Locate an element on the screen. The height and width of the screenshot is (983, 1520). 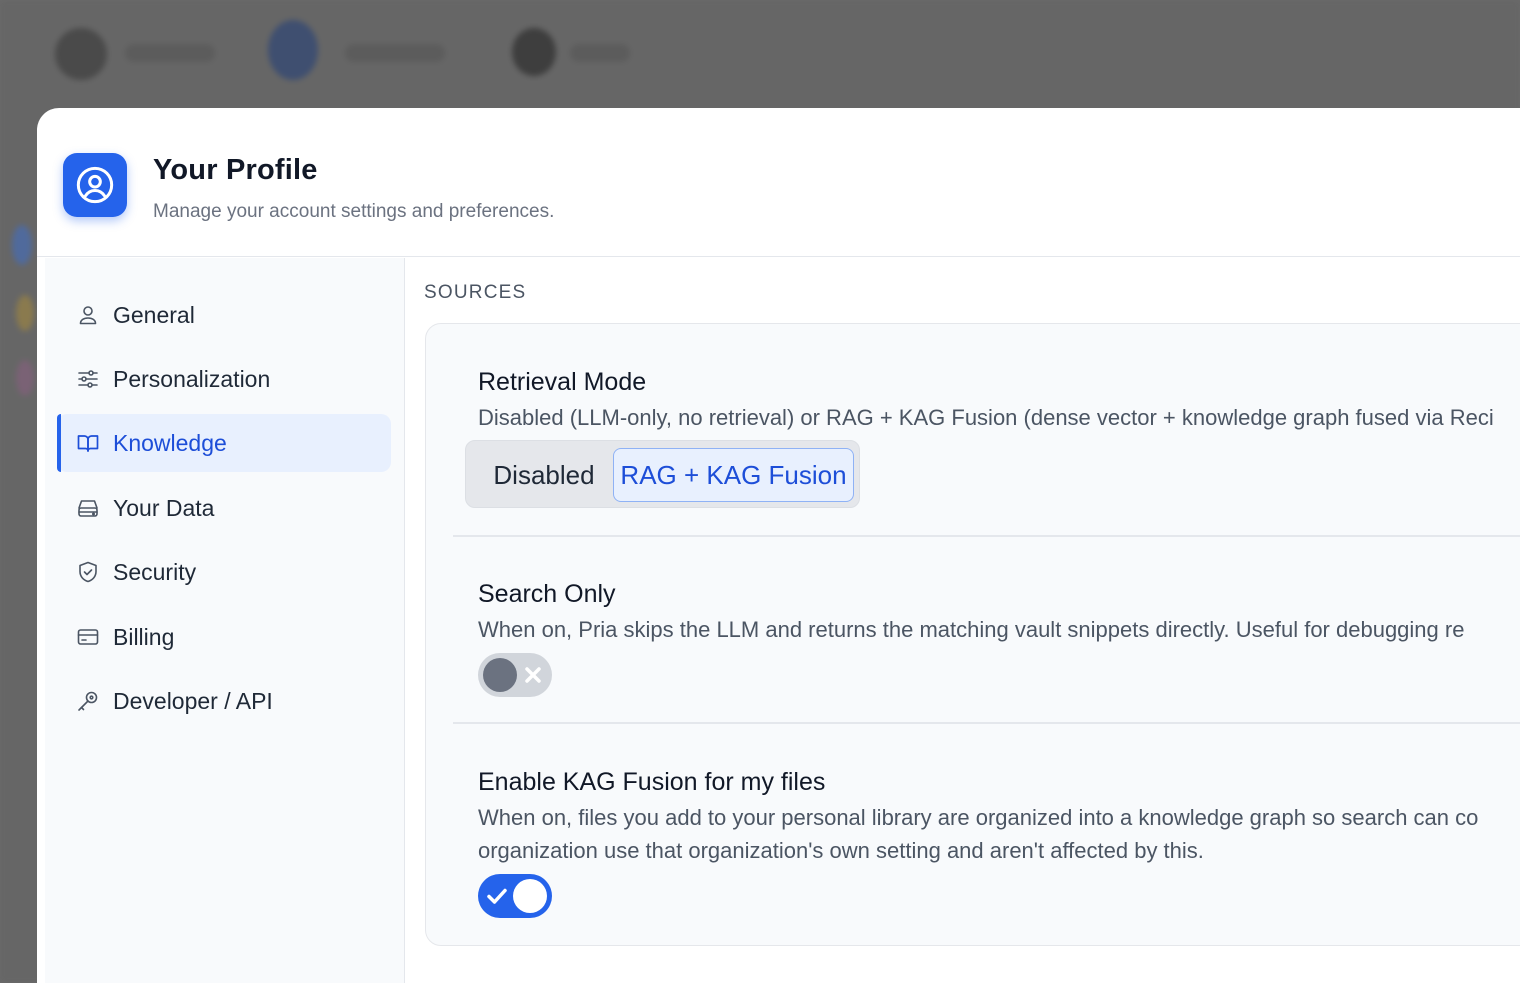
shield-check-icon is located at coordinates (88, 572).